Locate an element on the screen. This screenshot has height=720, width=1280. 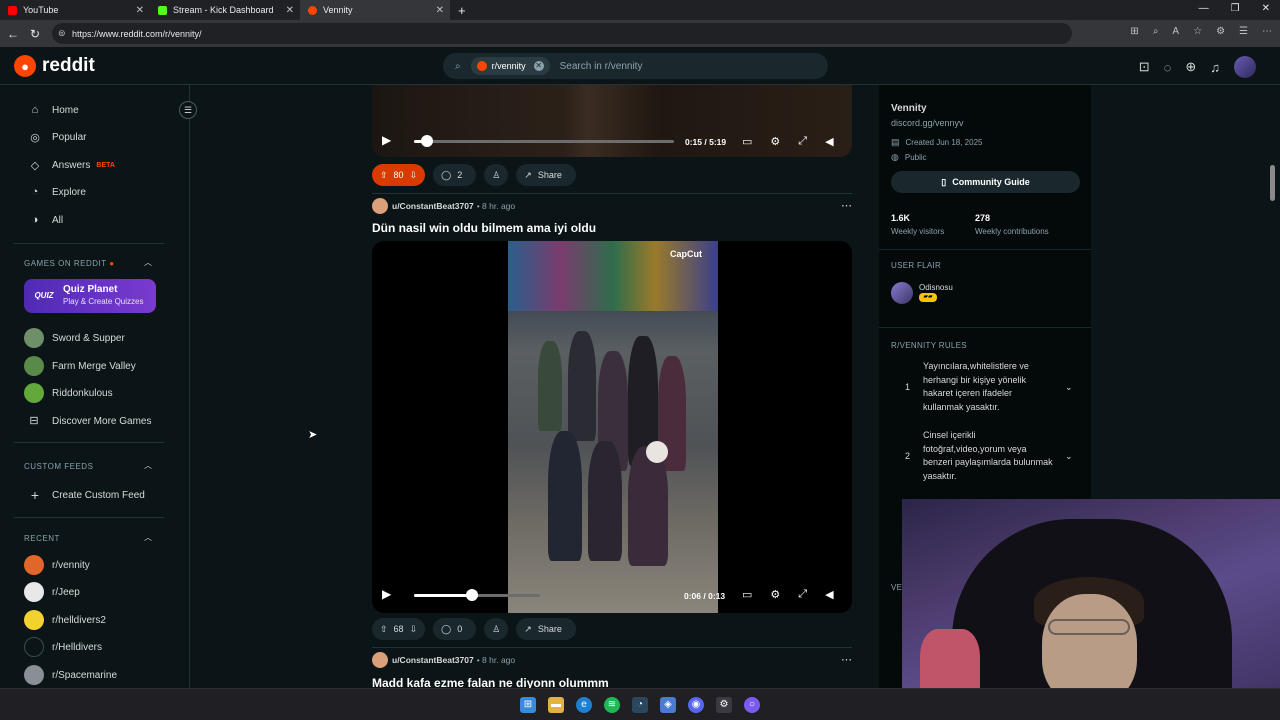
file-explorer-icon: ▬ is located at coordinates (556, 704).